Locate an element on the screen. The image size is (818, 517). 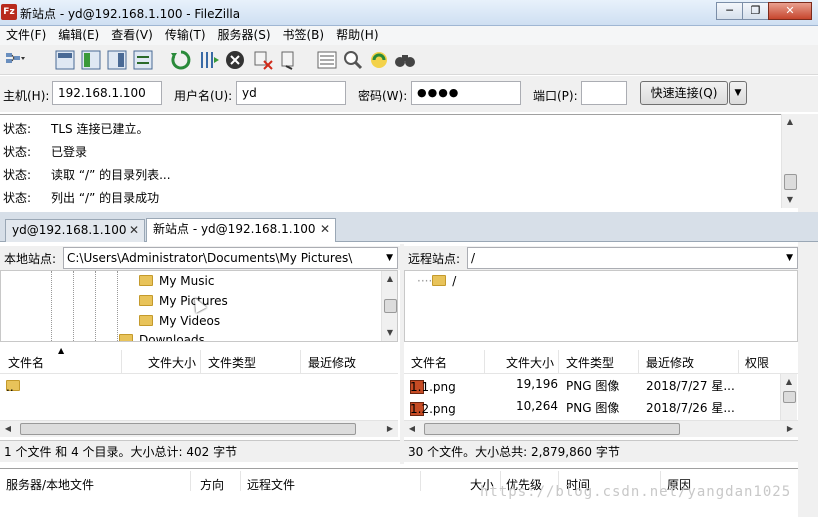
local-tree-scrollbar: ▲ ▼ is located at coordinates (389, 306).